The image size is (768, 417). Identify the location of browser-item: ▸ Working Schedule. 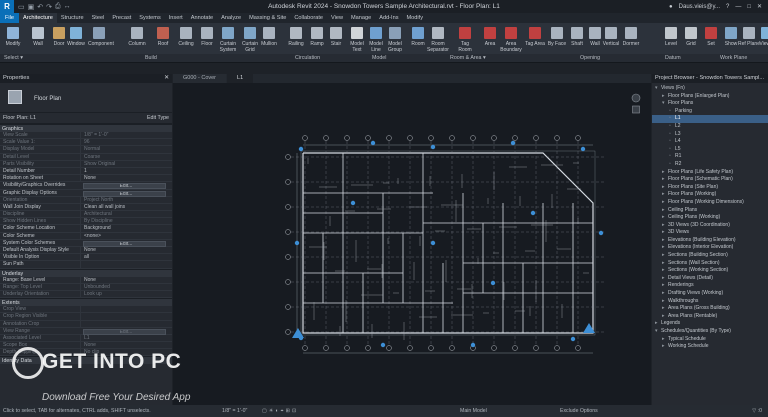
(710, 347).